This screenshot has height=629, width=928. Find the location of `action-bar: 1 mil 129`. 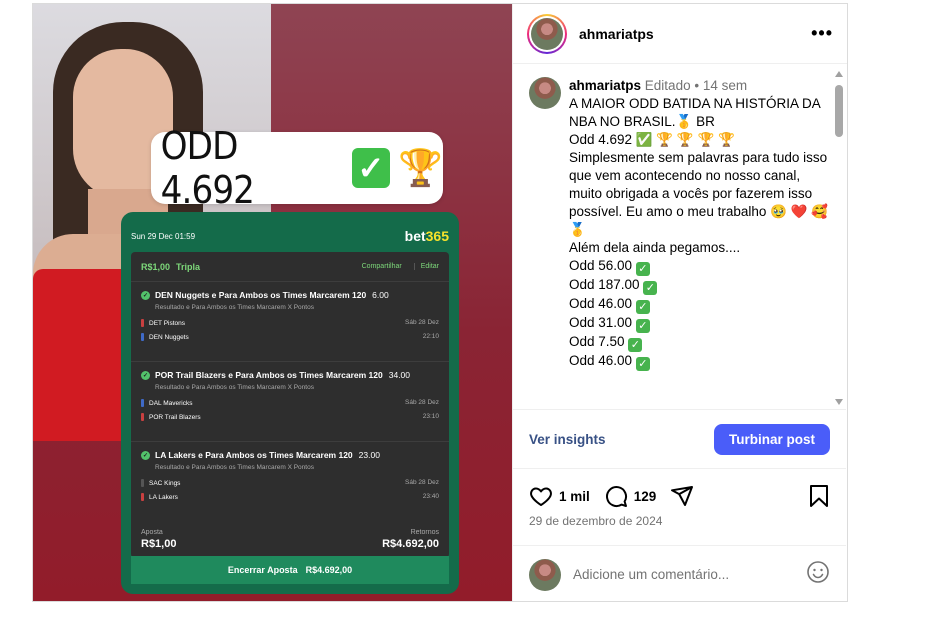

action-bar: 1 mil 129 is located at coordinates (679, 496).